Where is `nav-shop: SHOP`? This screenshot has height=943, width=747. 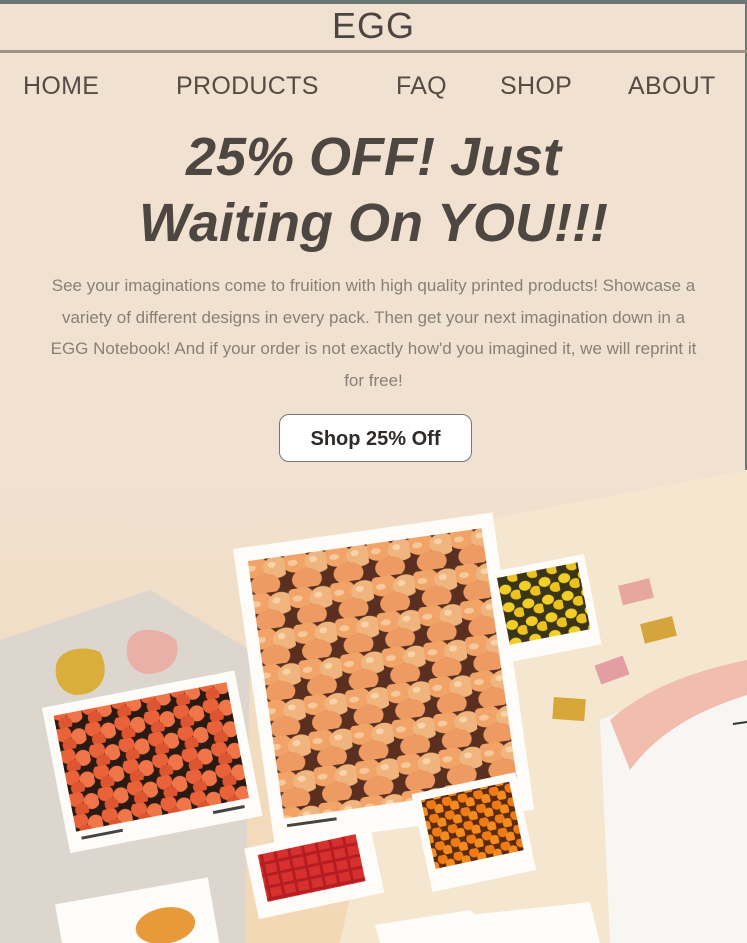
nav-shop: SHOP is located at coordinates (536, 86).